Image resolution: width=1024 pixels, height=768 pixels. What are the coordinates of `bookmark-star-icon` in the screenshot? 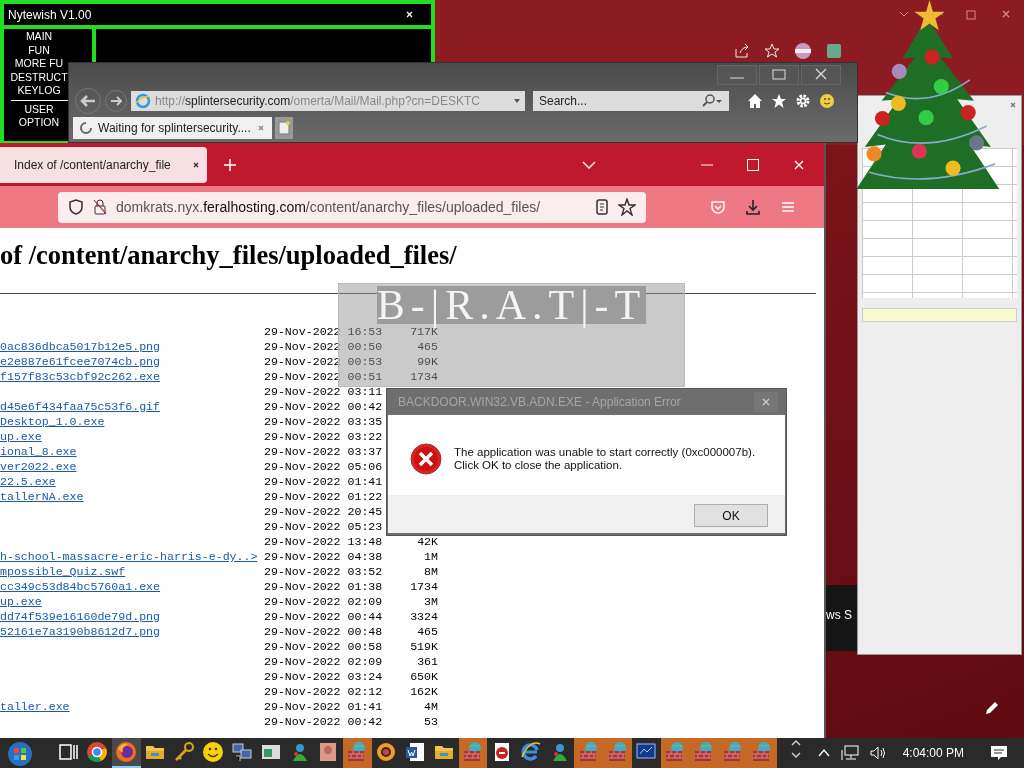 It's located at (627, 207).